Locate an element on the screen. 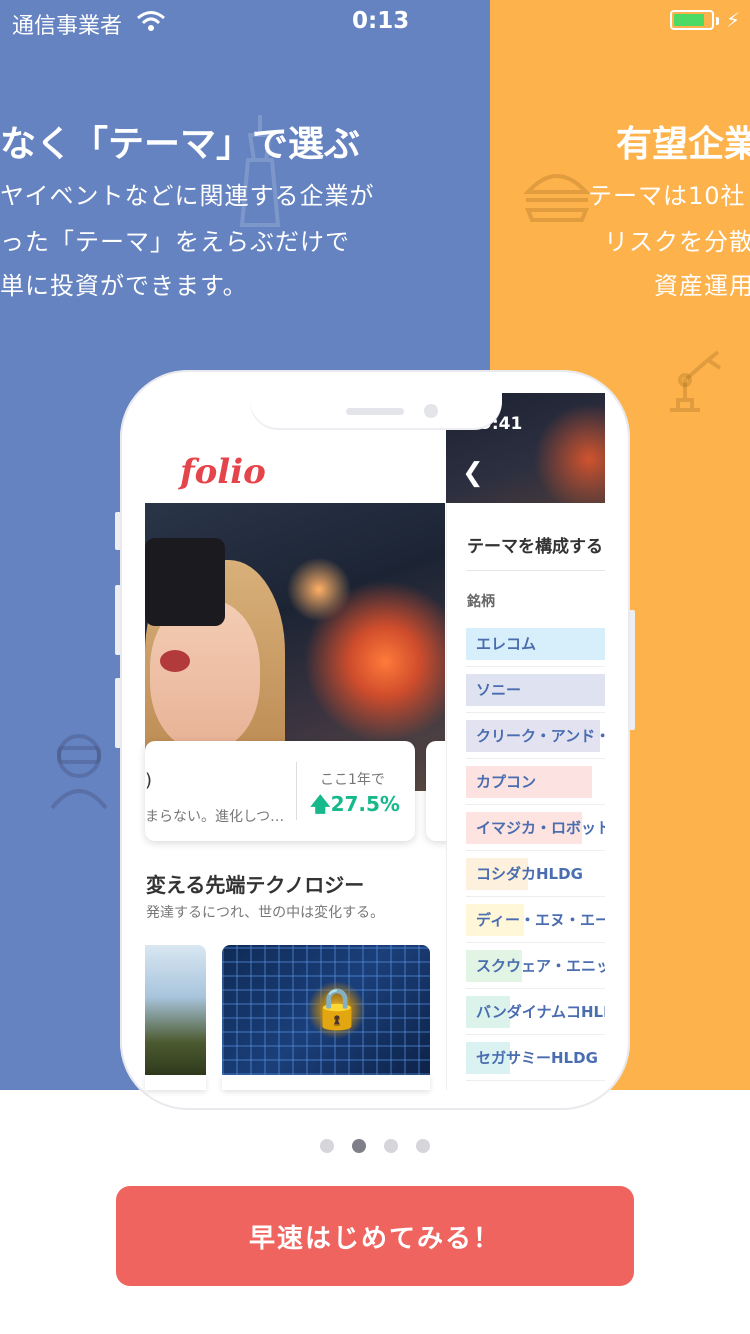 The width and height of the screenshot is (750, 1334). drone-thumbnail is located at coordinates (175, 1010).